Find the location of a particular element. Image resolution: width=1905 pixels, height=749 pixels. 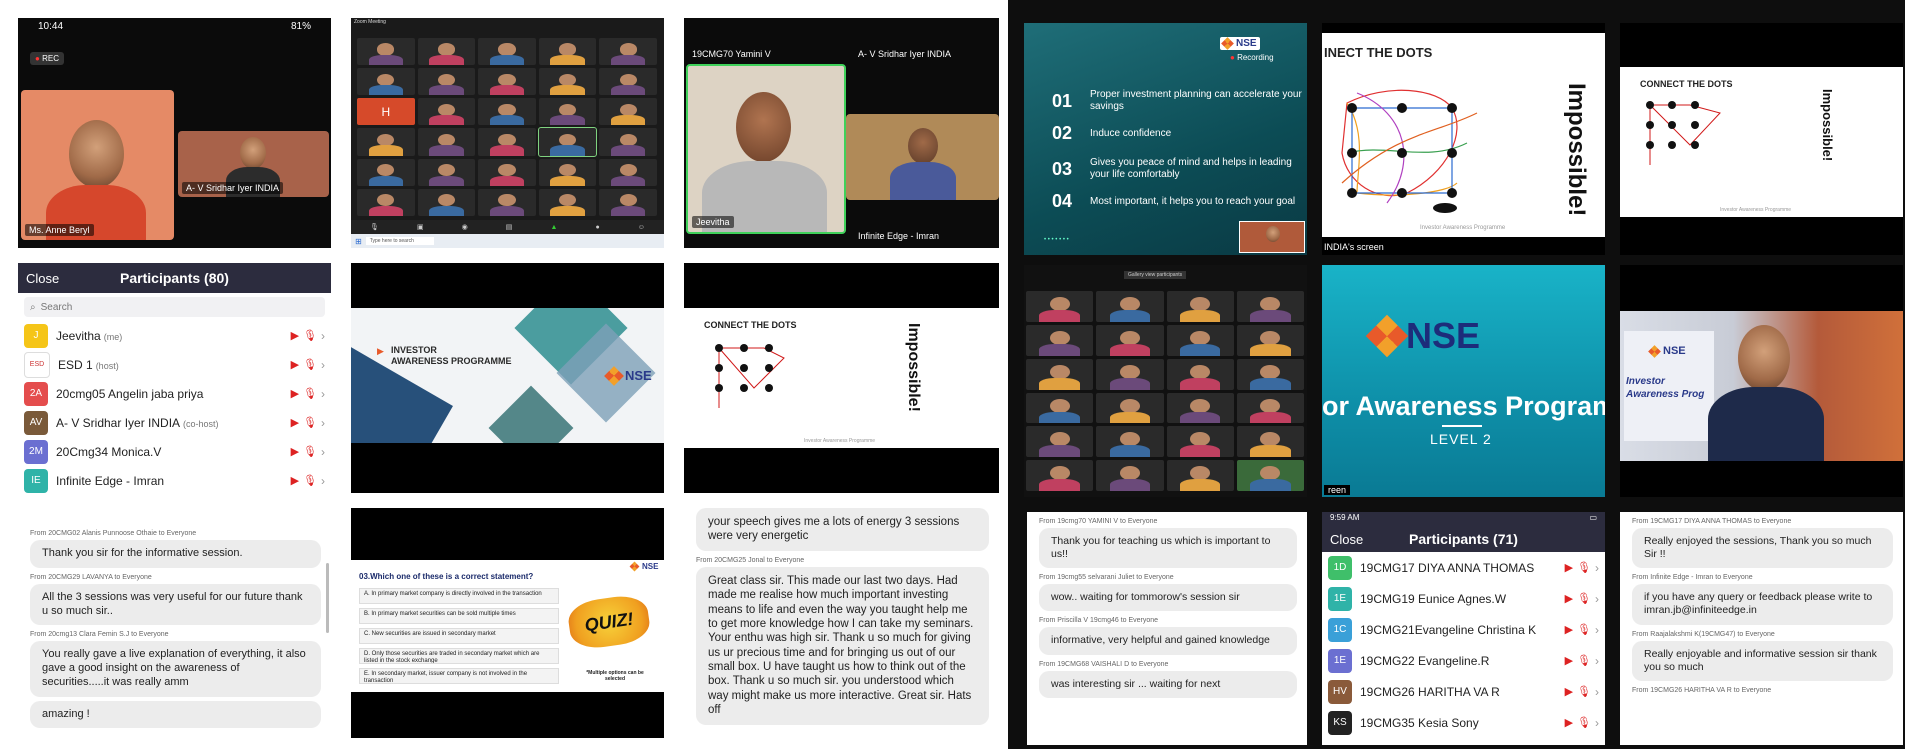

participants-search: ⌕ Search is located at coordinates (174, 307).